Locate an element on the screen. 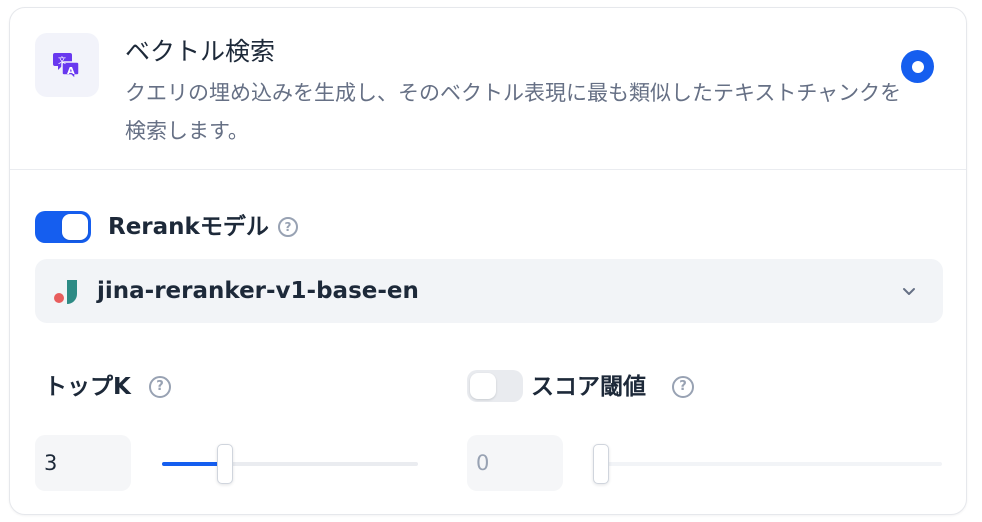  top-k-label: トップK is located at coordinates (87, 387).